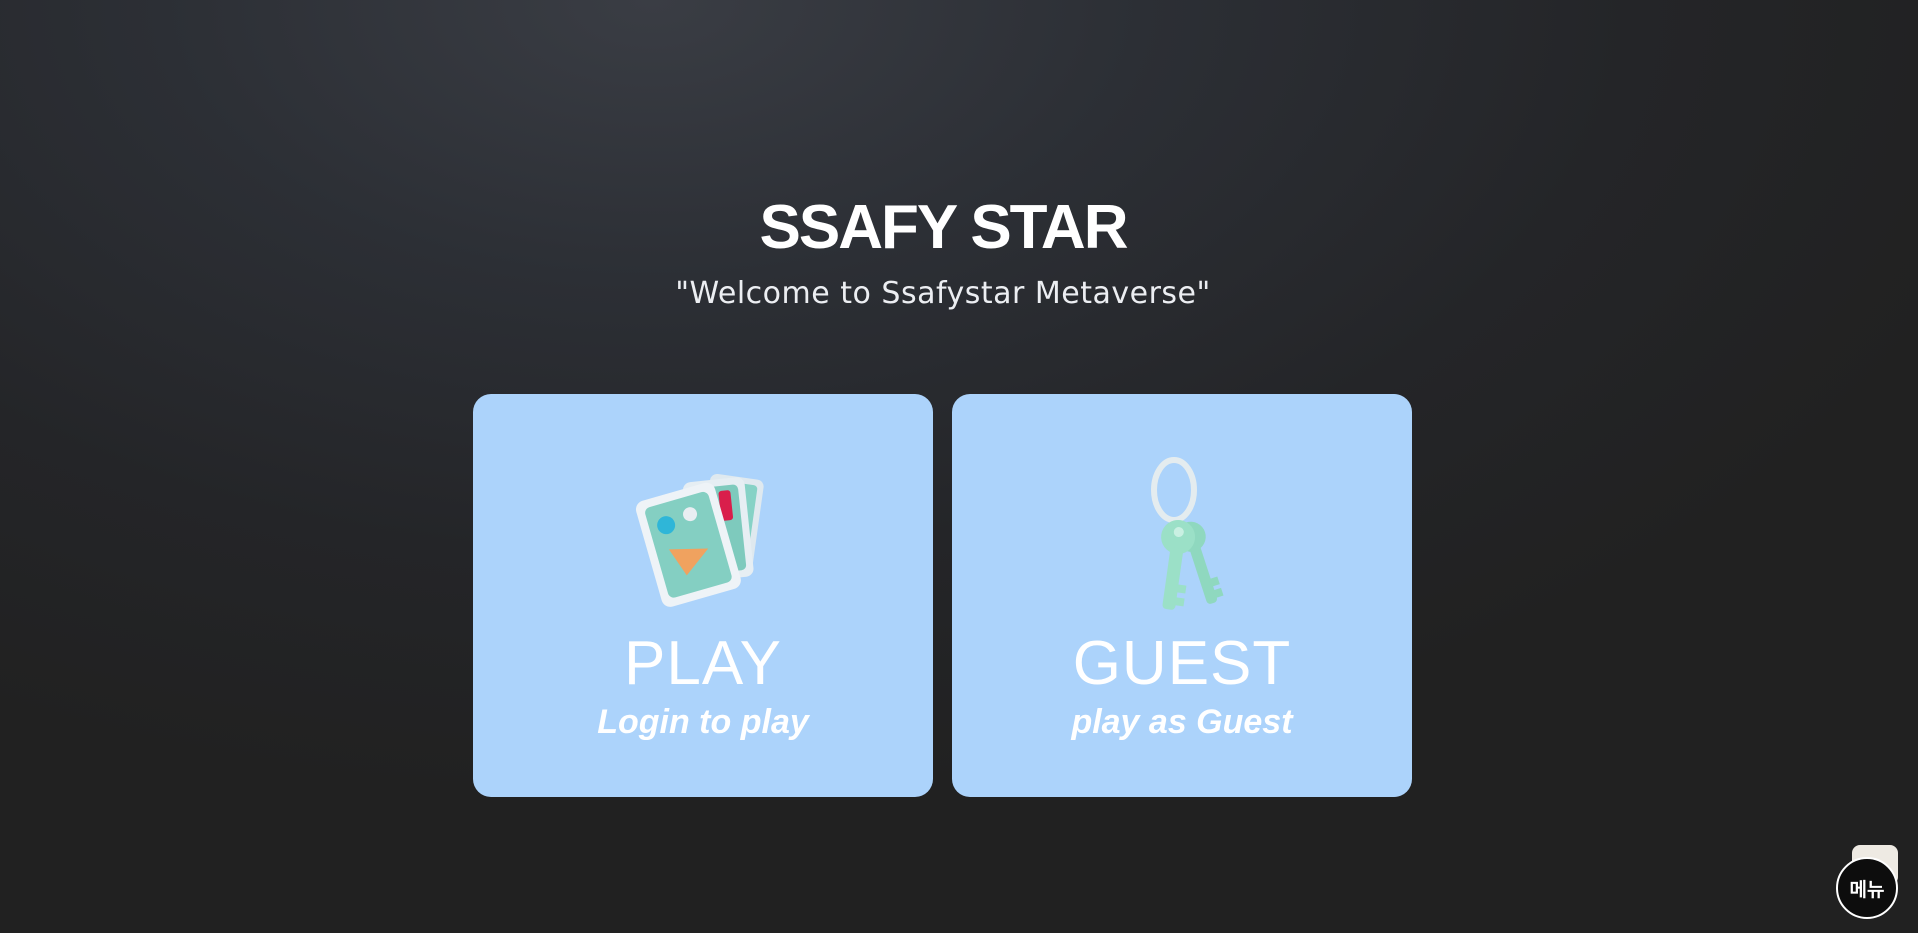 The width and height of the screenshot is (1918, 933). Describe the element at coordinates (703, 722) in the screenshot. I see `play-sublabel: Login to play` at that location.